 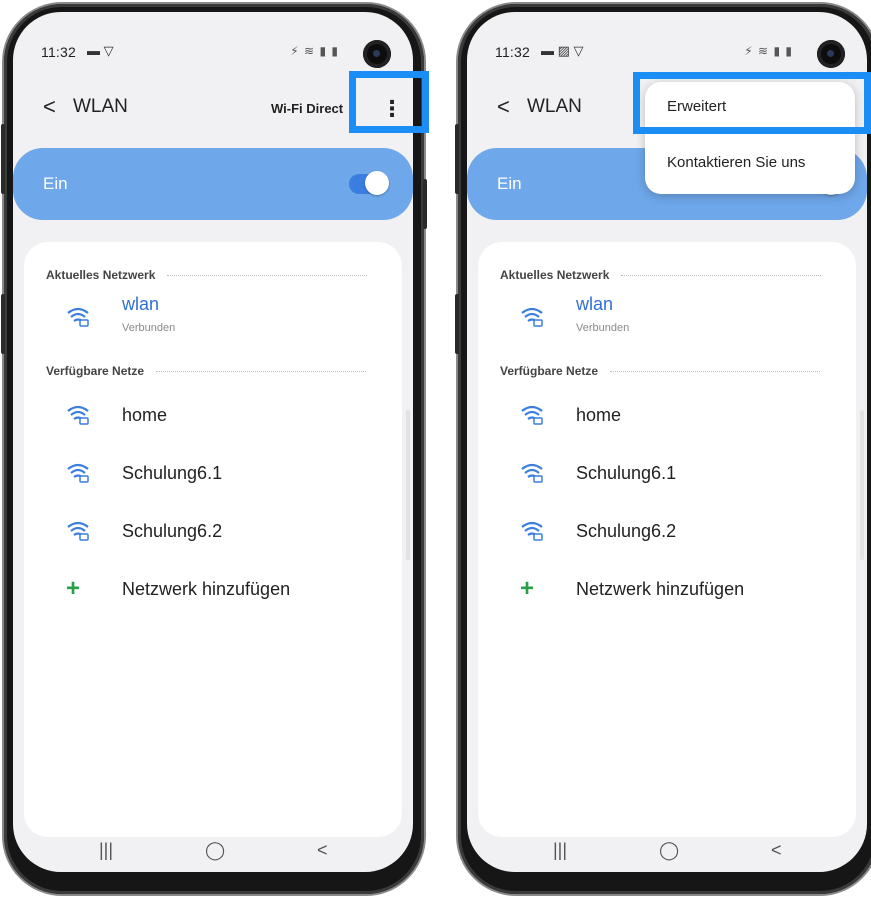 What do you see at coordinates (425, 204) in the screenshot?
I see `power-button` at bounding box center [425, 204].